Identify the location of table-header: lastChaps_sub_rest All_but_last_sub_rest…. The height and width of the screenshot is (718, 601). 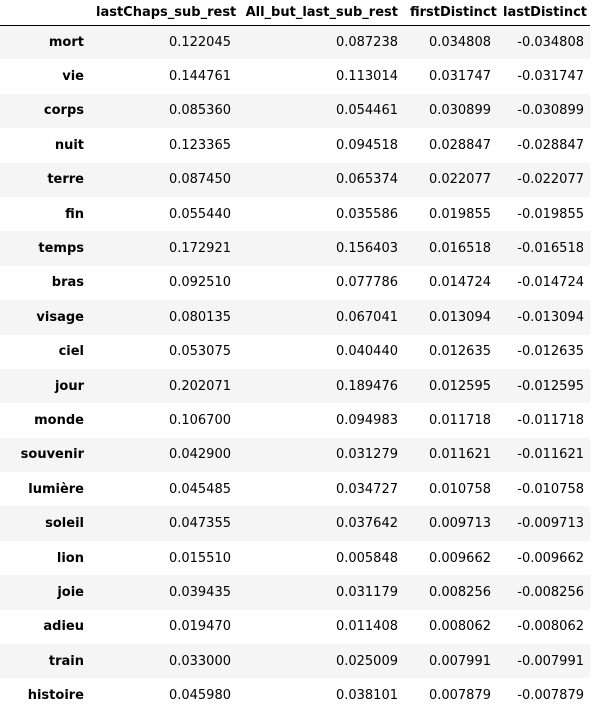
(295, 13).